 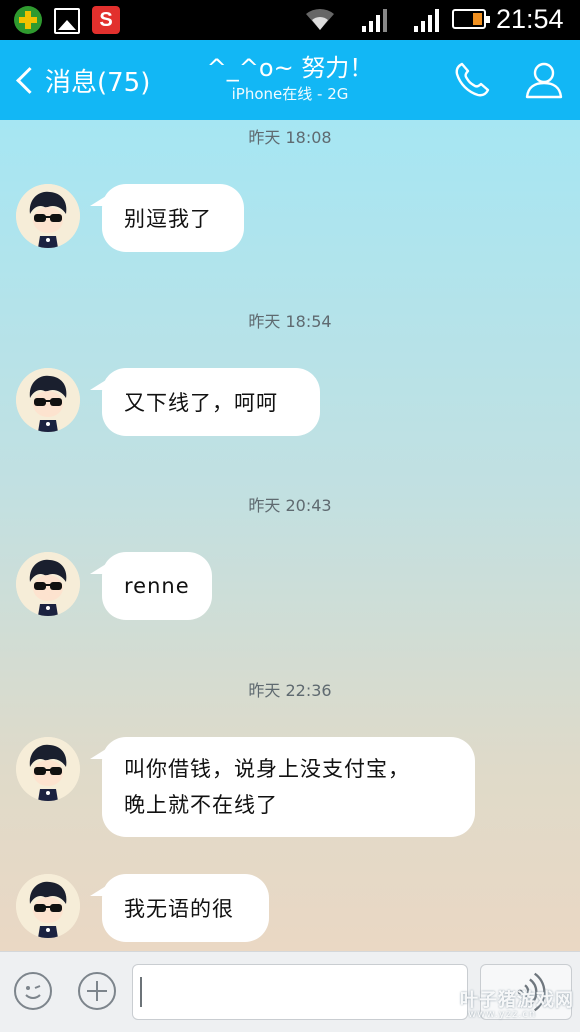 I want to click on message-timestamp: 昨天 20:43, so click(x=290, y=505).